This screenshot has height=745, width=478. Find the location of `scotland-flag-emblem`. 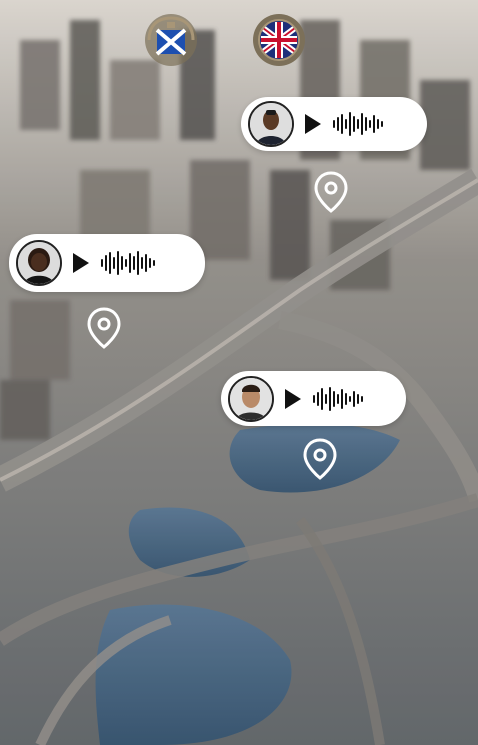

scotland-flag-emblem is located at coordinates (171, 40).